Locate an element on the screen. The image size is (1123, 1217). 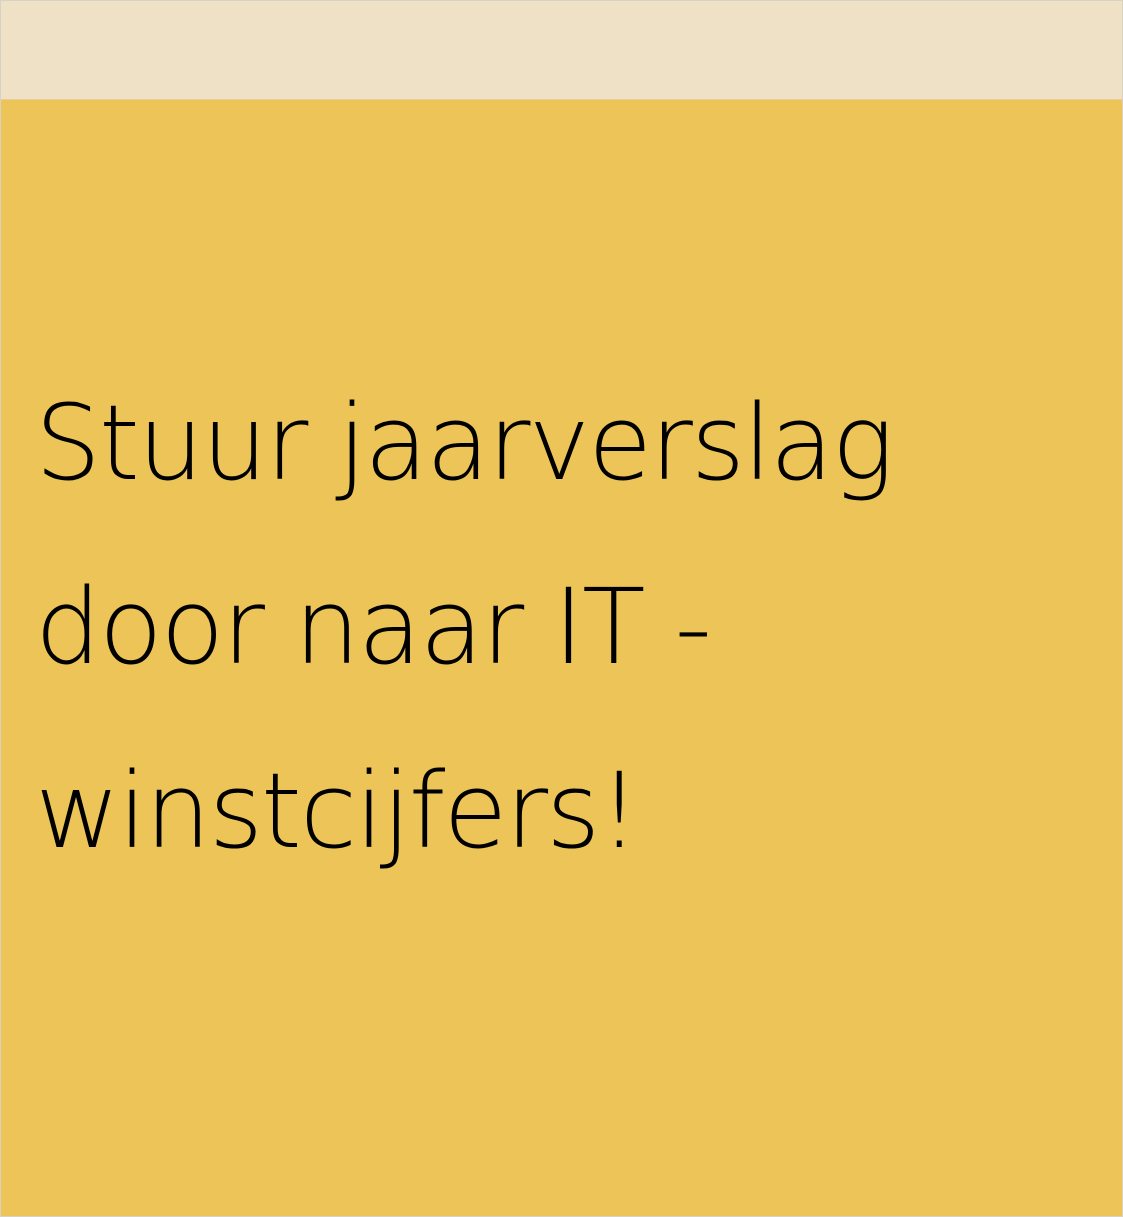
note-text-line-2: door naar IT - is located at coordinates (373, 627).